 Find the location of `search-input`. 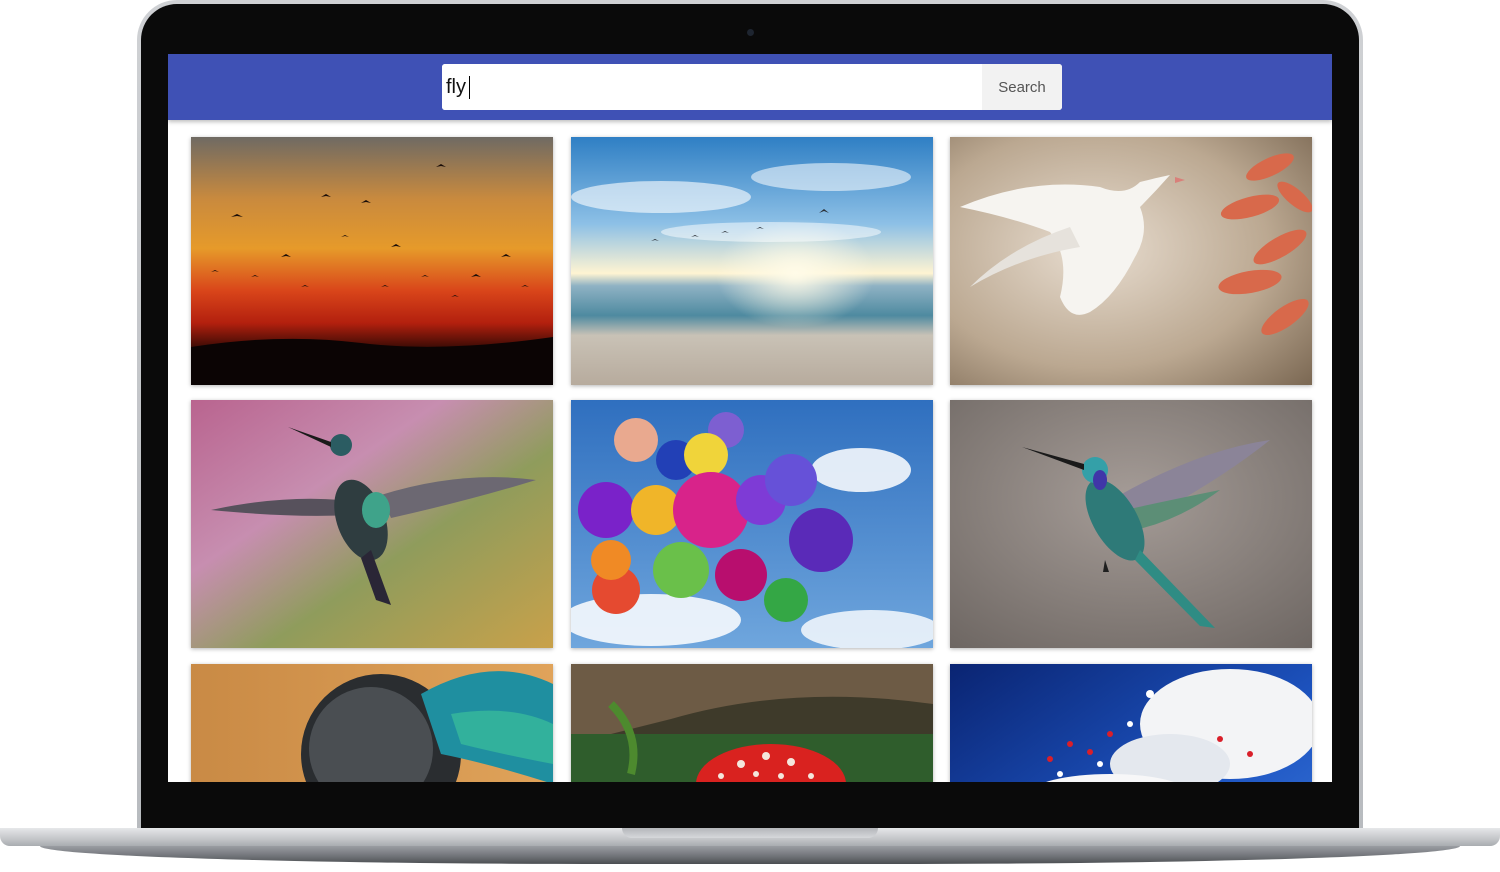

search-input is located at coordinates (712, 87).